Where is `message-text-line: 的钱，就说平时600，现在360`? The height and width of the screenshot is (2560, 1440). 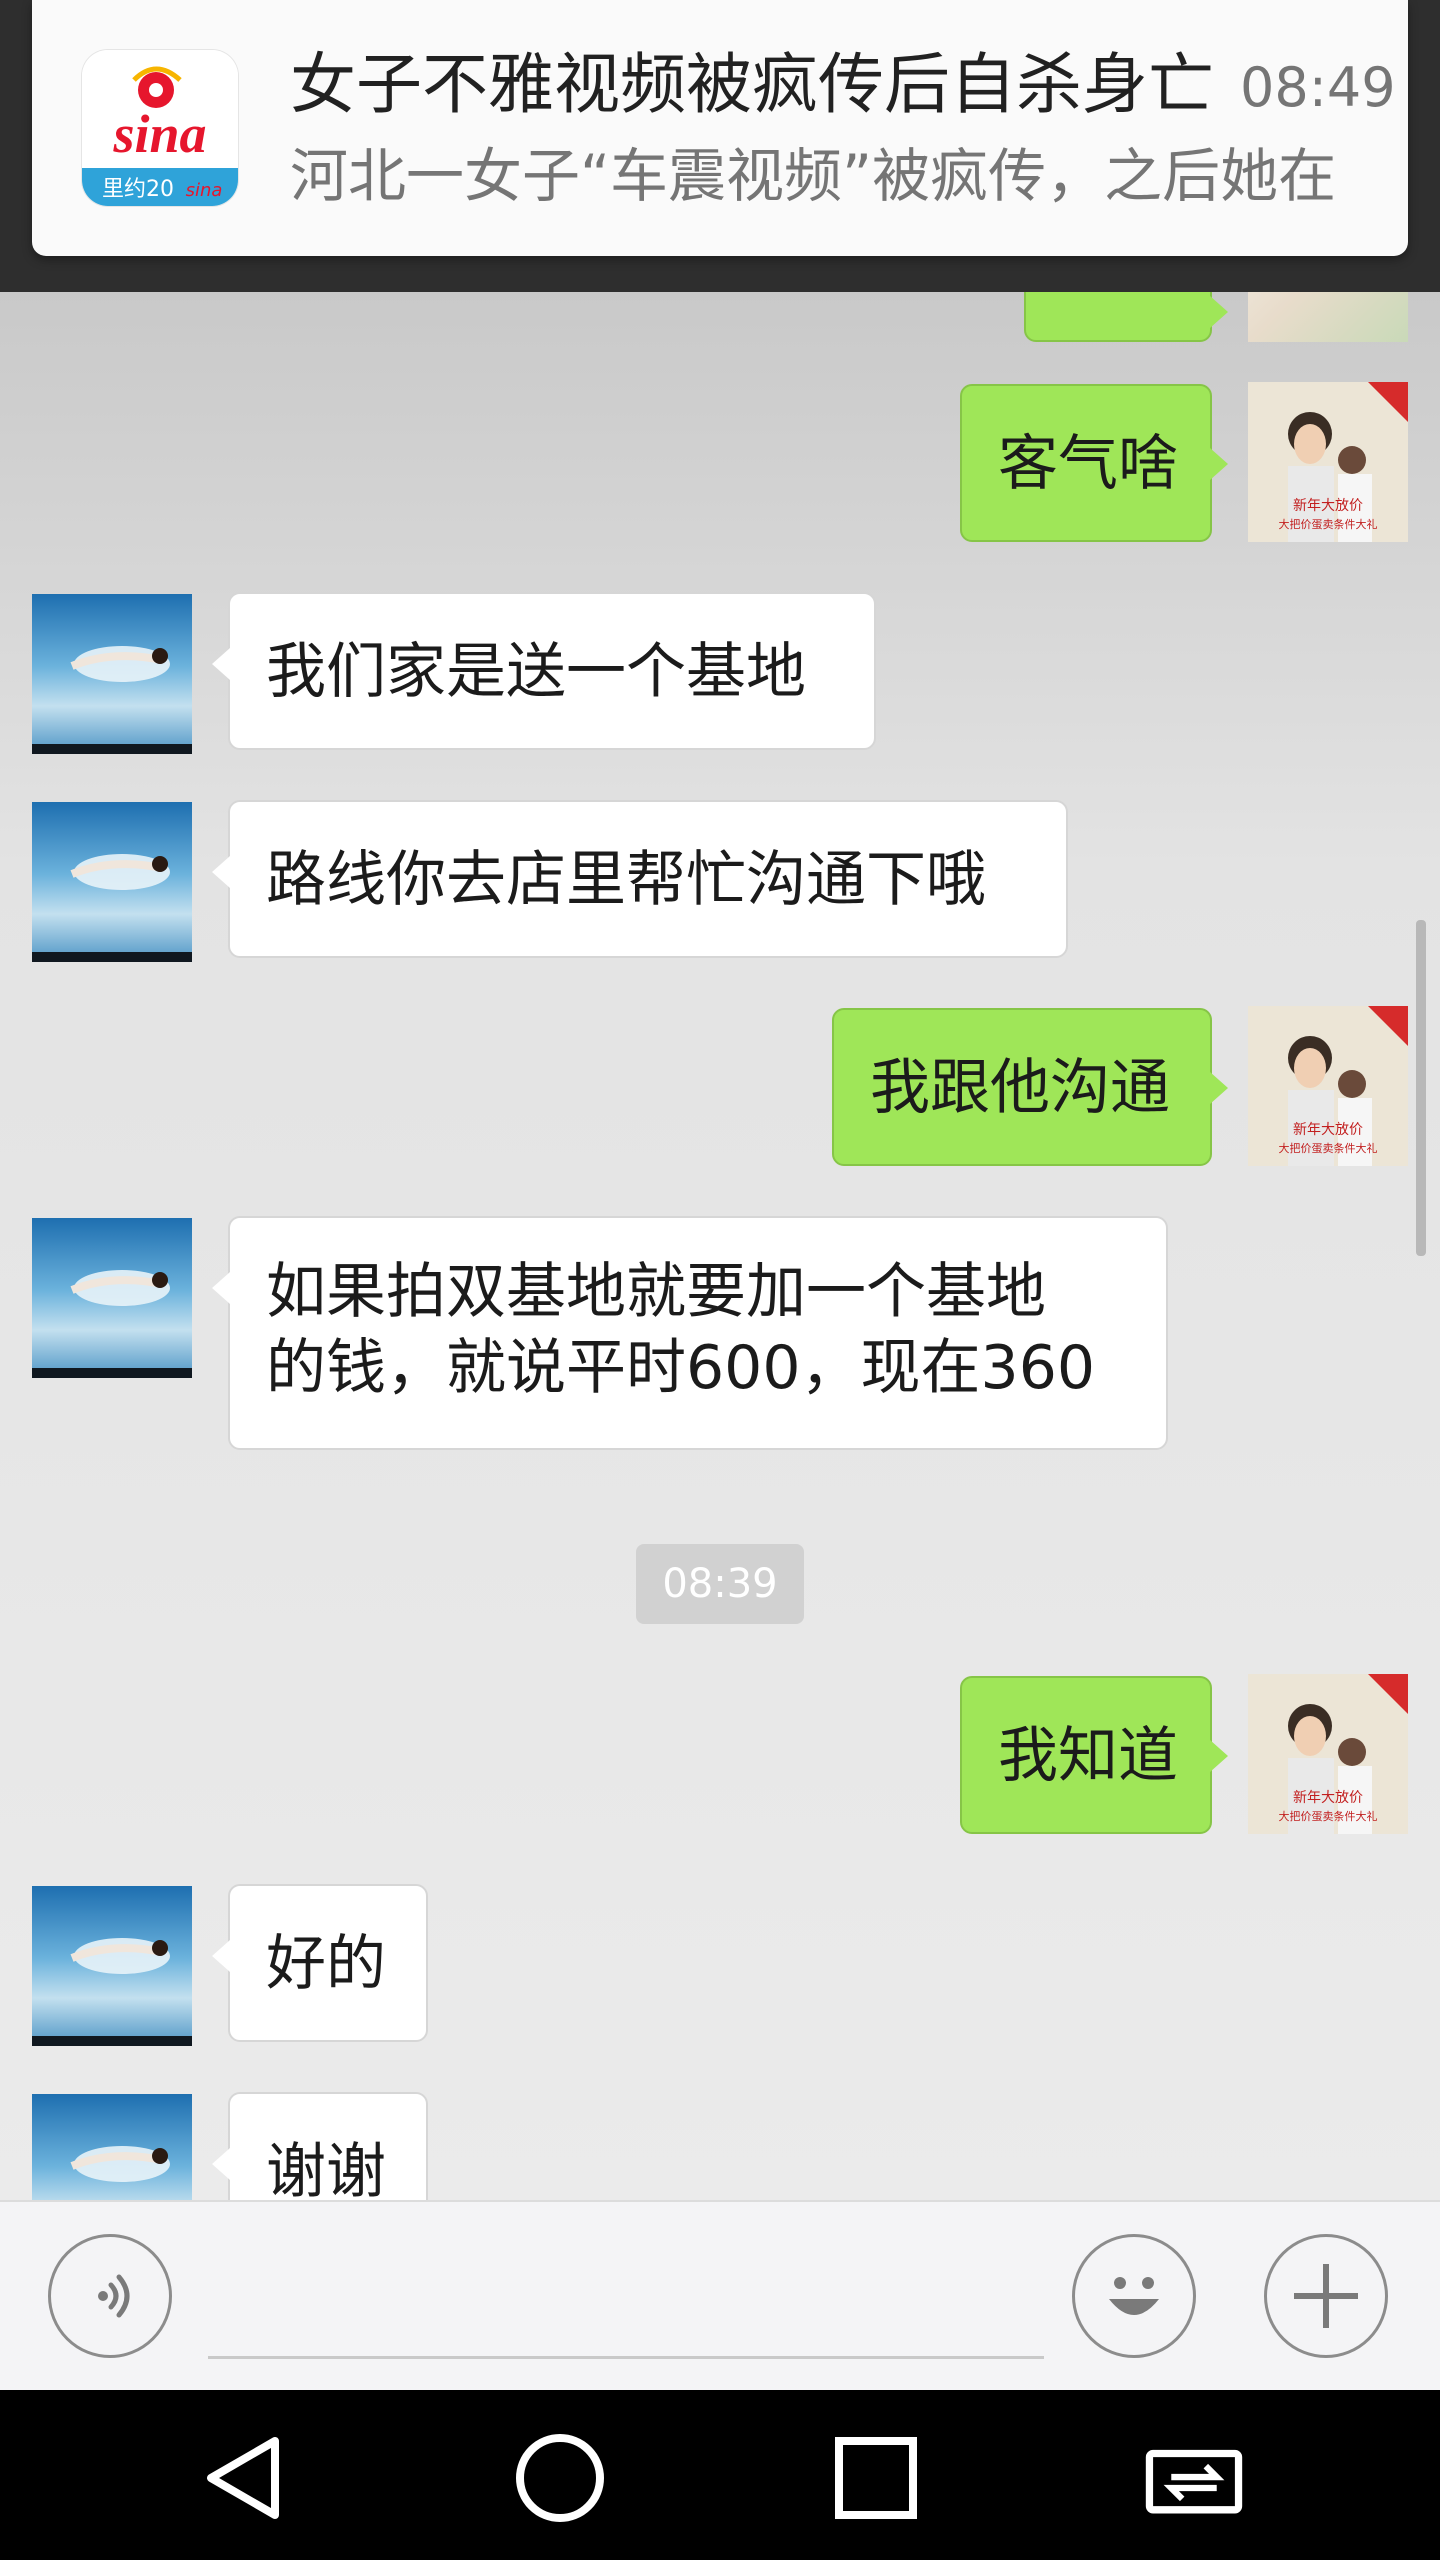 message-text-line: 的钱，就说平时600，现在360 is located at coordinates (681, 1368).